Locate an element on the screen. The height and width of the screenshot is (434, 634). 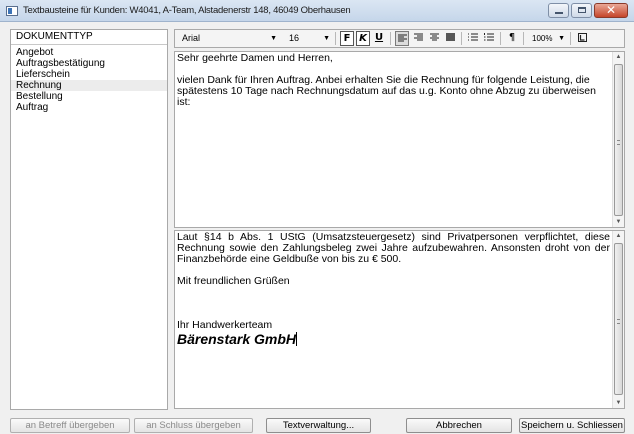
cancel-button: Abbrechen is located at coordinates (459, 425).